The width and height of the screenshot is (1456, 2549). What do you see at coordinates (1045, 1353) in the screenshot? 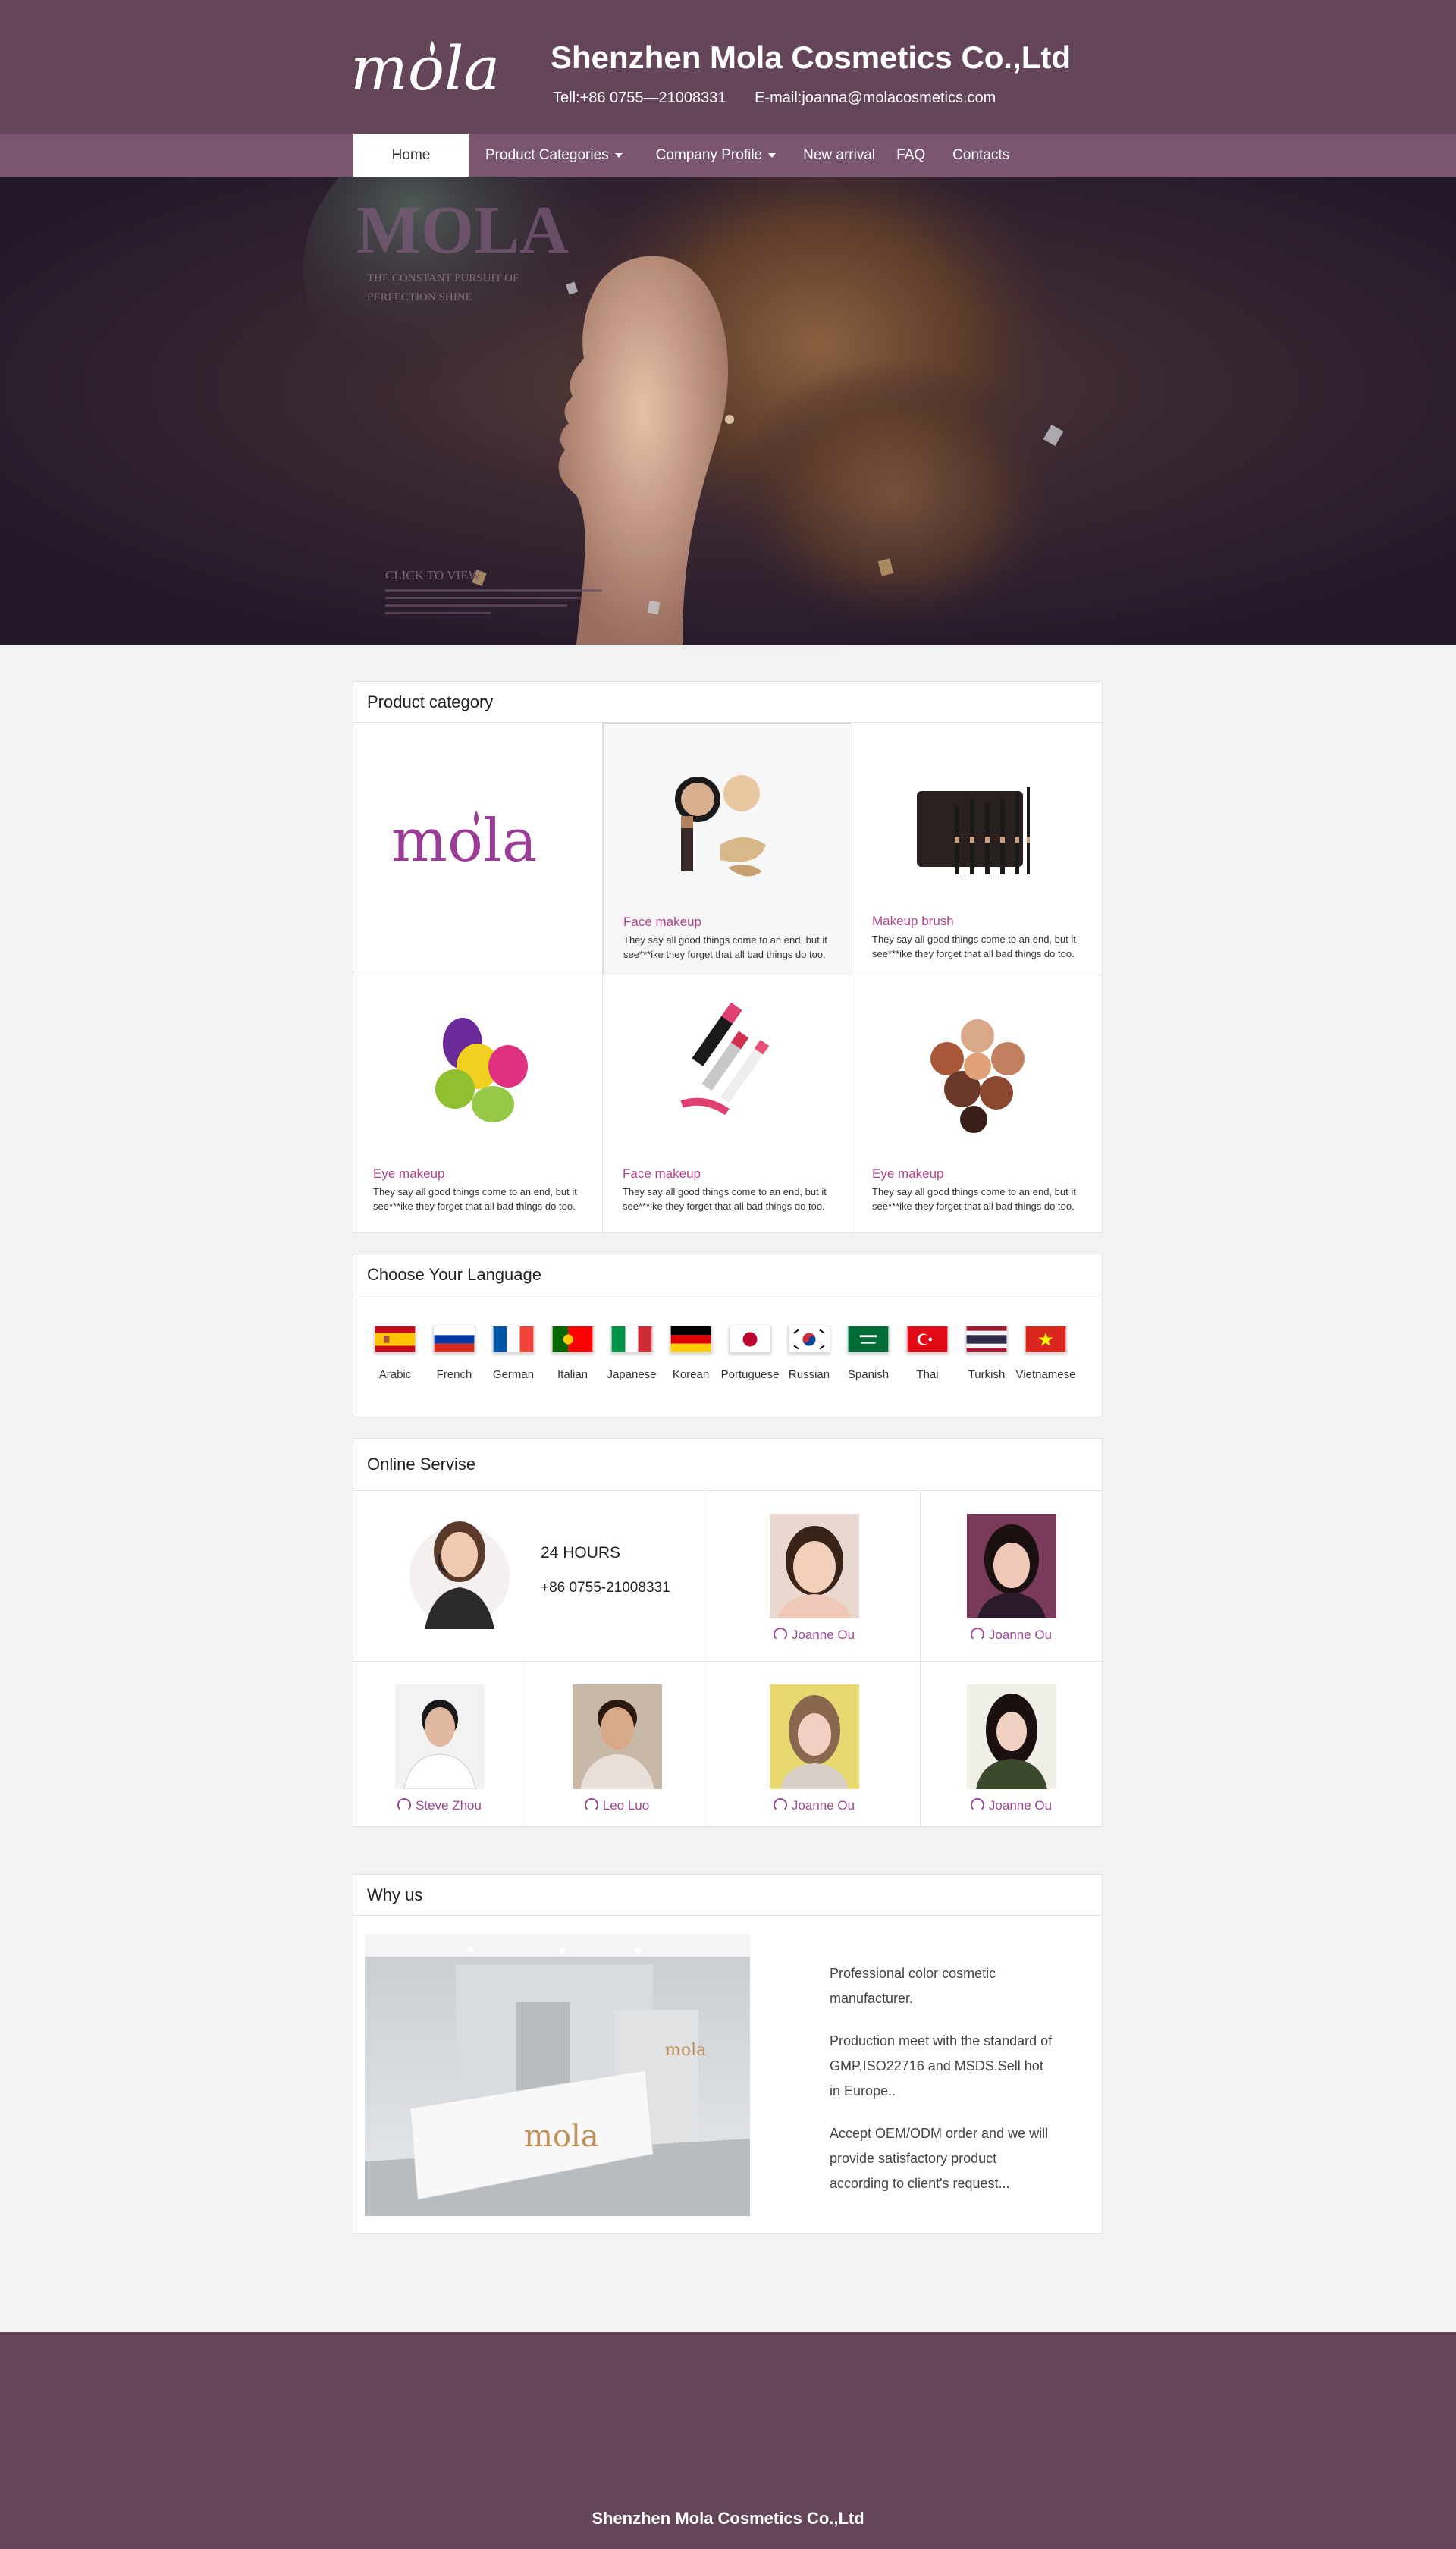
I see `language-item: Vietnamese` at bounding box center [1045, 1353].